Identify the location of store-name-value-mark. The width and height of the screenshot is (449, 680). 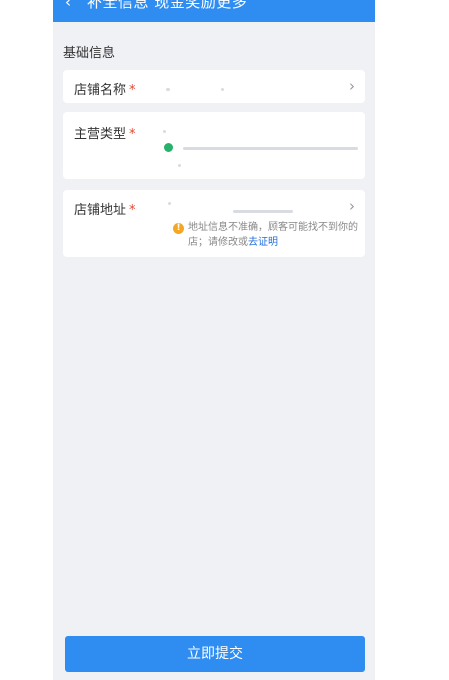
(222, 89).